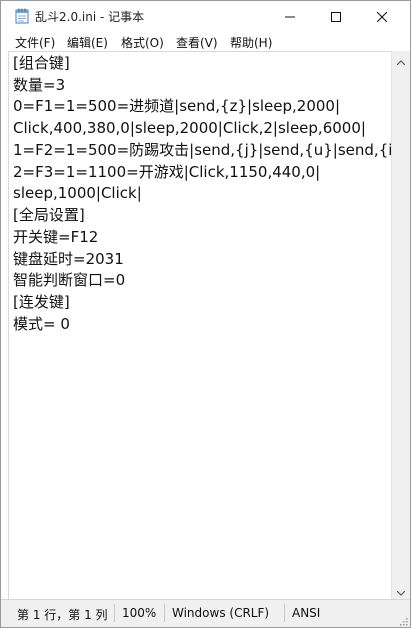  Describe the element at coordinates (62, 615) in the screenshot. I see `status-cursor-position: 第 1 行，第 1 列` at that location.